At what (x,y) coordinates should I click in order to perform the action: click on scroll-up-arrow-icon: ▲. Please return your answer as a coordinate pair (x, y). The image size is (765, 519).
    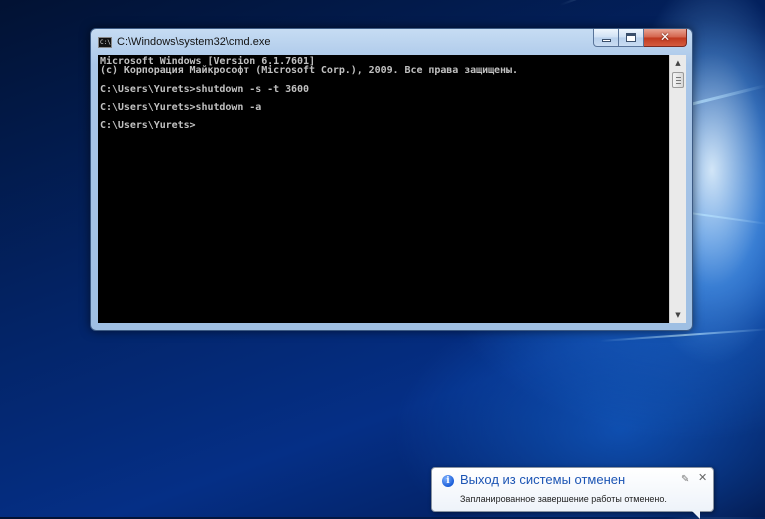
    Looking at the image, I should click on (678, 63).